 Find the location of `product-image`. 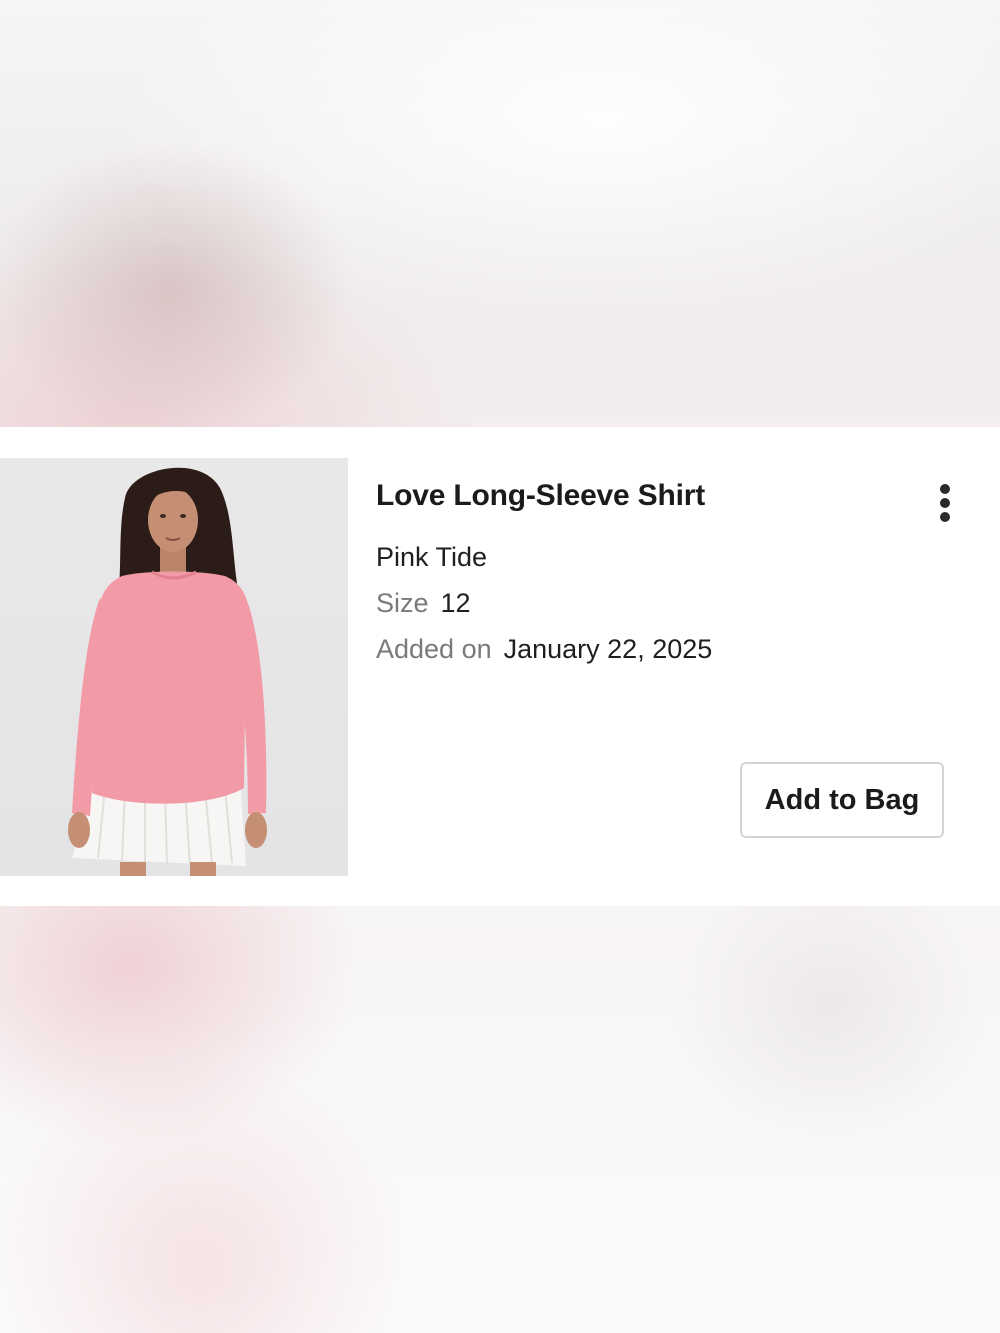

product-image is located at coordinates (174, 667).